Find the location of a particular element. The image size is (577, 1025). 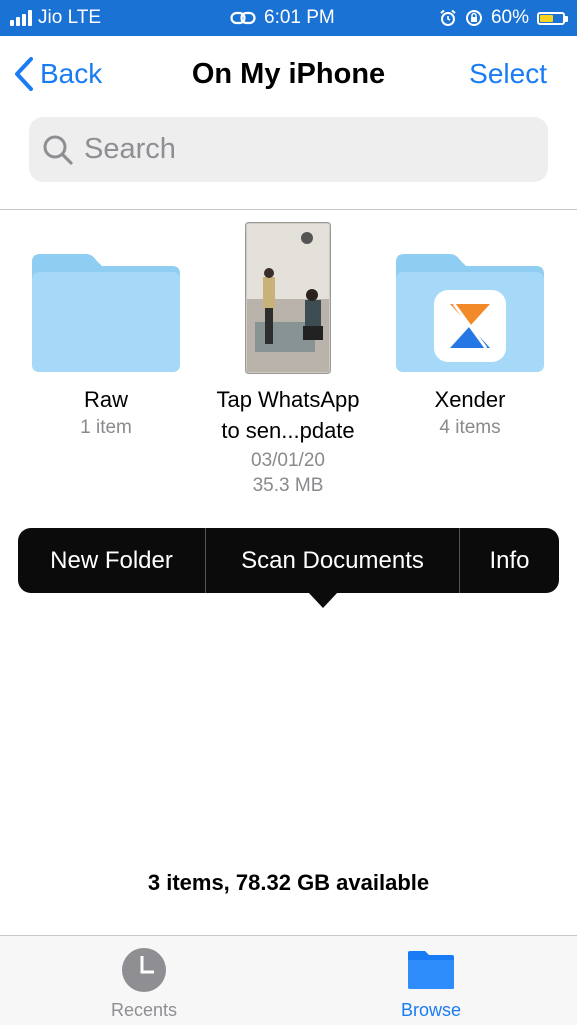

carrier-label: Jio LTE is located at coordinates (70, 17).